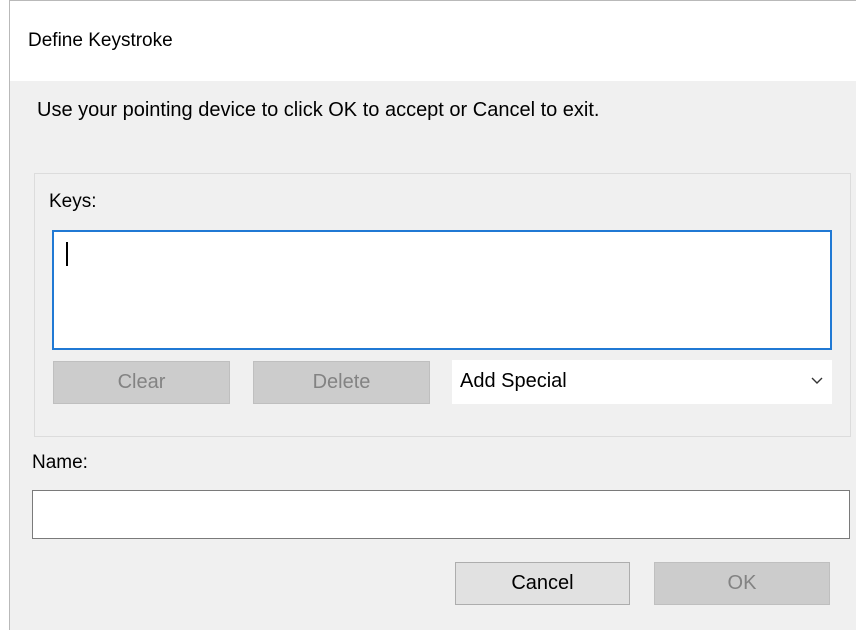 The image size is (856, 630). I want to click on name-field, so click(441, 514).